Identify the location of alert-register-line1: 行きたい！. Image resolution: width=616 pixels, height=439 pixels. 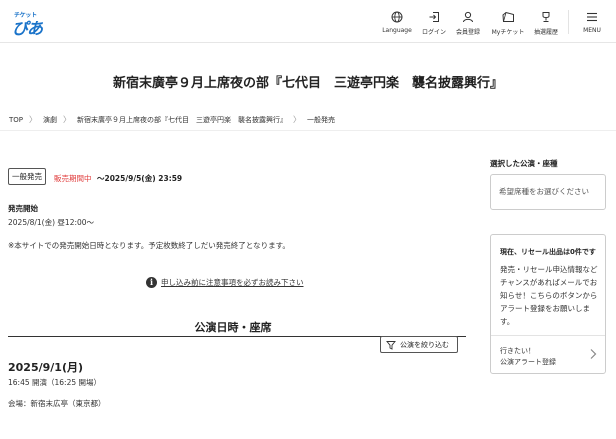
(517, 351).